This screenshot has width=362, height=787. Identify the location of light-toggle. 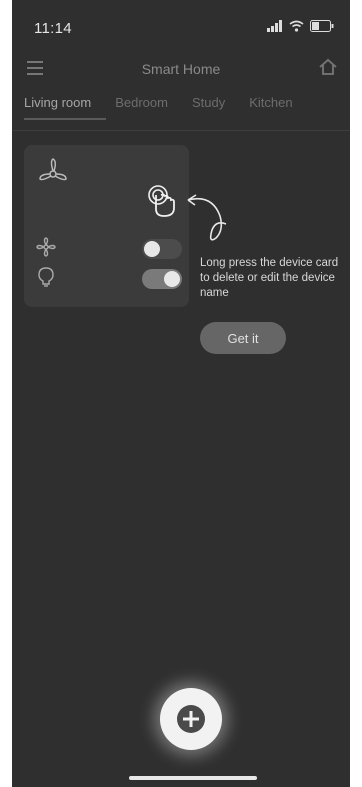
(162, 279).